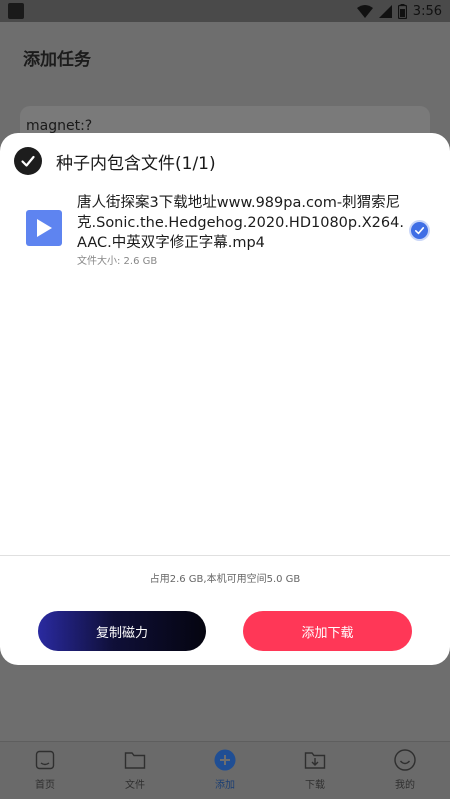 The height and width of the screenshot is (799, 450). I want to click on page-title: 添加任务, so click(57, 60).